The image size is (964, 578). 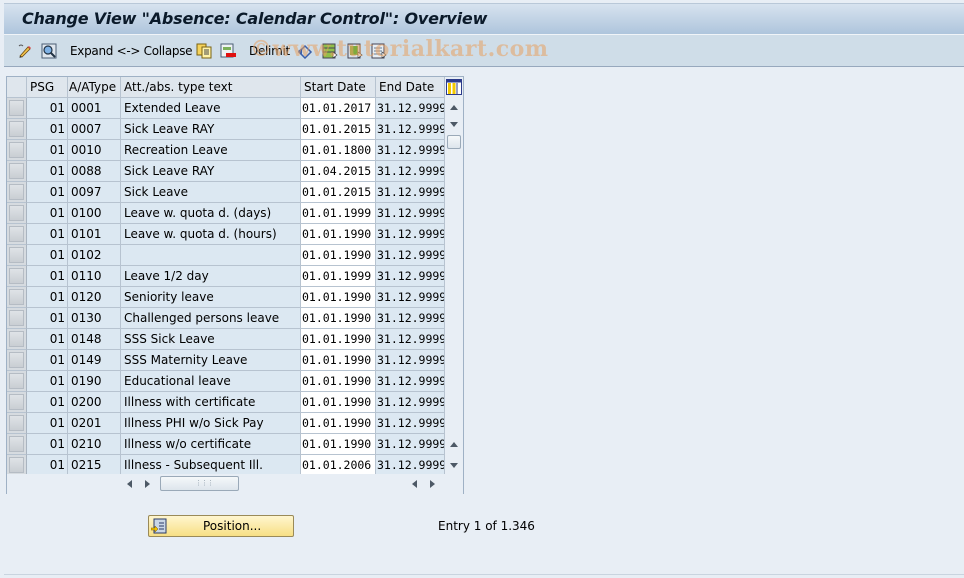 I want to click on display-find-icon, so click(x=49, y=51).